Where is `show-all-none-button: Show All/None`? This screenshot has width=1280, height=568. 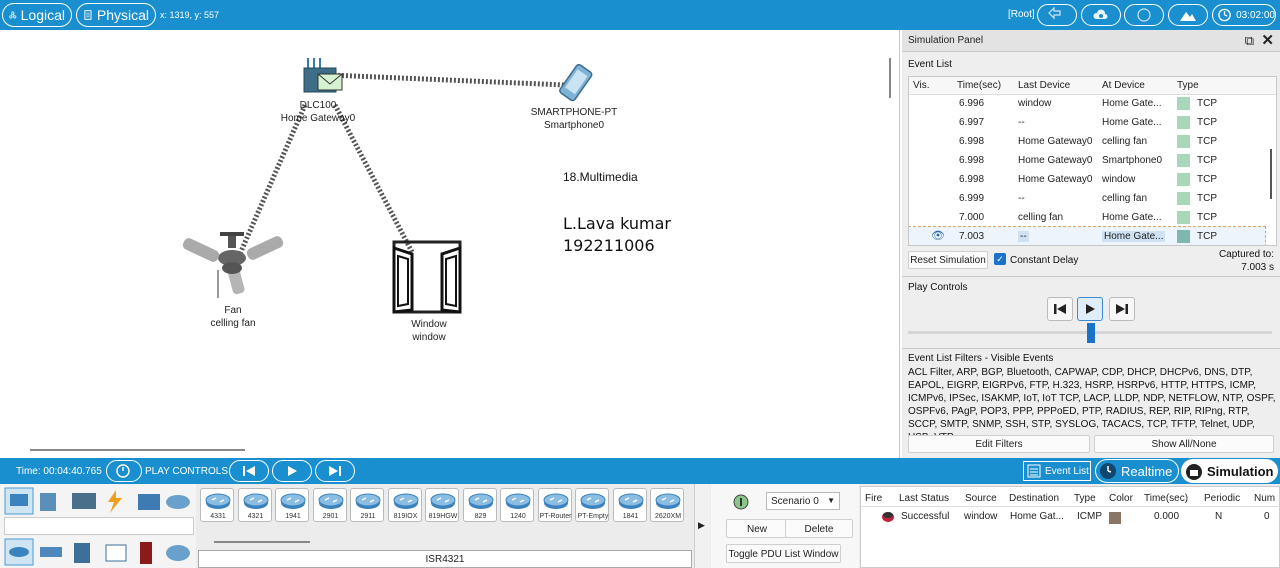
show-all-none-button: Show All/None is located at coordinates (1184, 444).